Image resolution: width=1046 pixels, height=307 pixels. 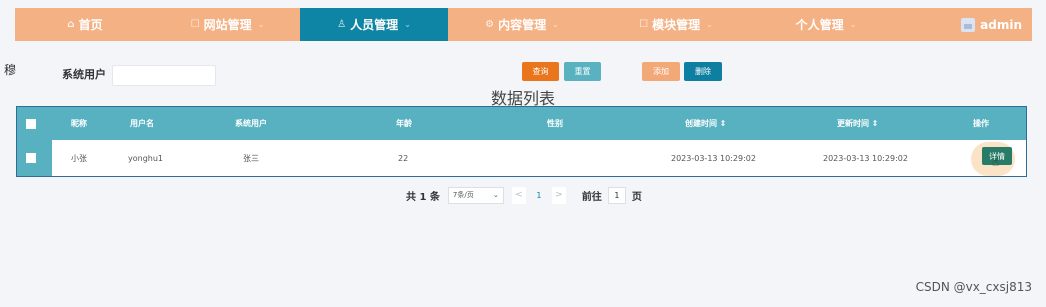 I want to click on cell-nickname: 小张, so click(x=79, y=158).